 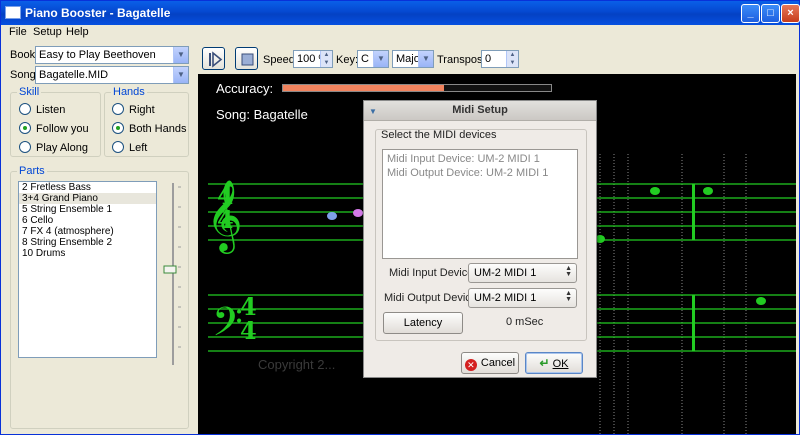 I want to click on barline-bass, so click(x=693, y=323).